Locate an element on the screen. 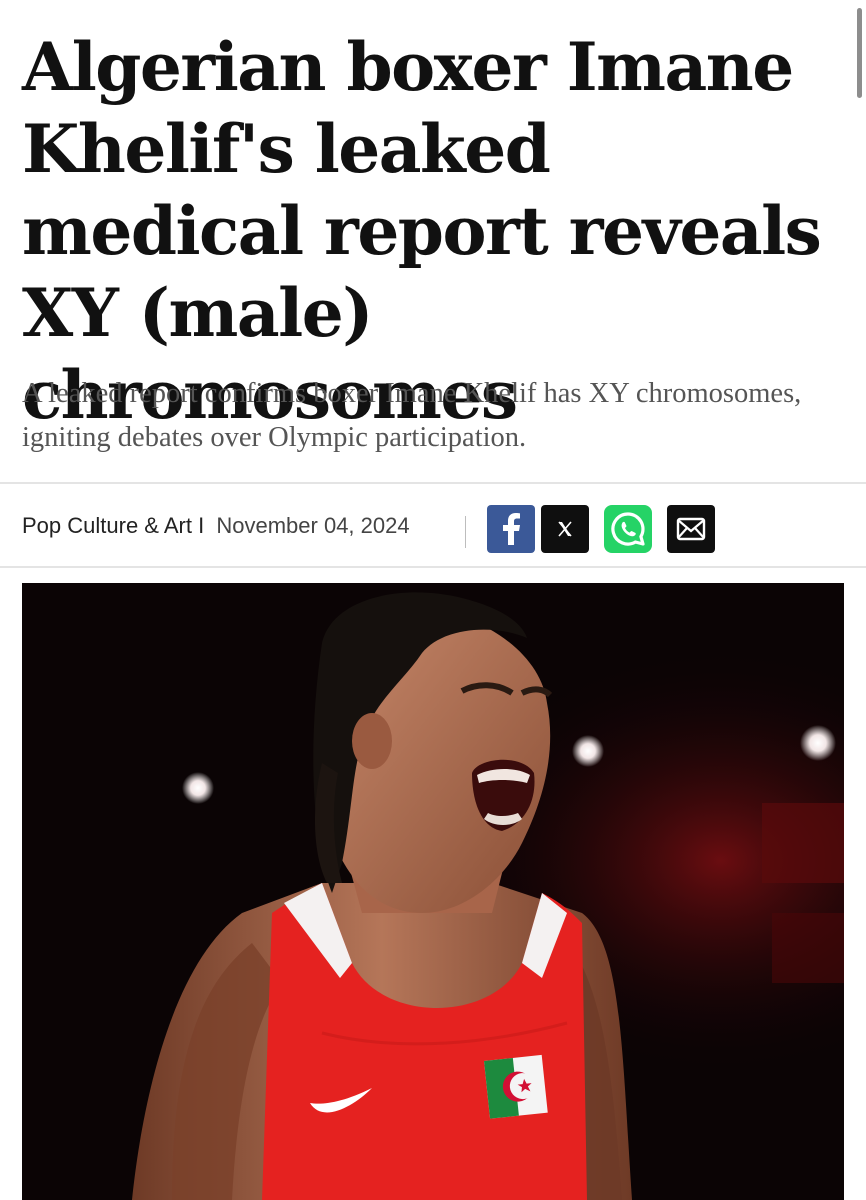 Image resolution: width=866 pixels, height=1200 pixels. category-link: Pop Culture & Art is located at coordinates (107, 525).